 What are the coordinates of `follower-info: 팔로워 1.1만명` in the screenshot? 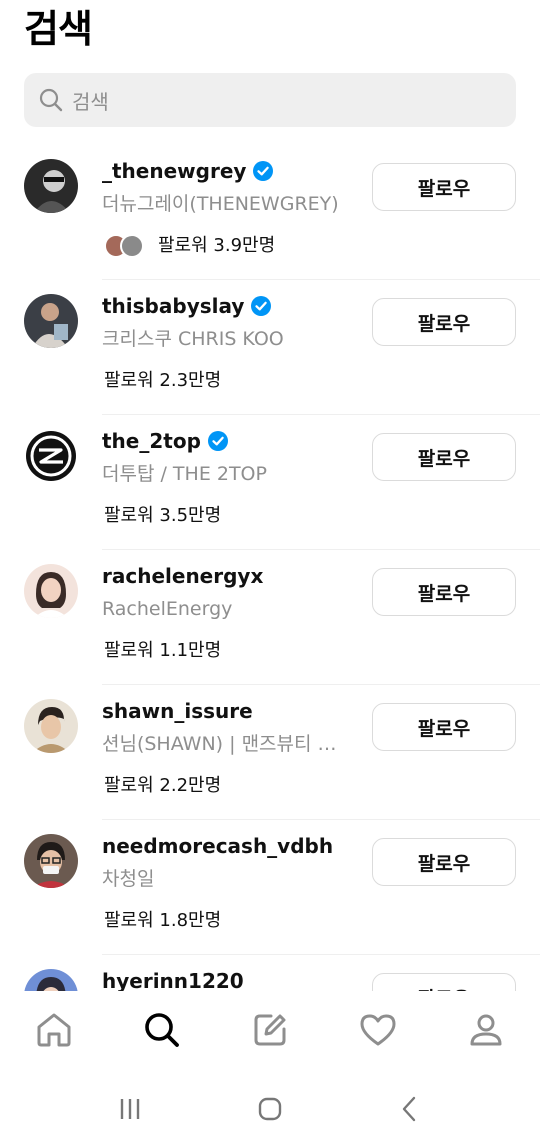 It's located at (162, 651).